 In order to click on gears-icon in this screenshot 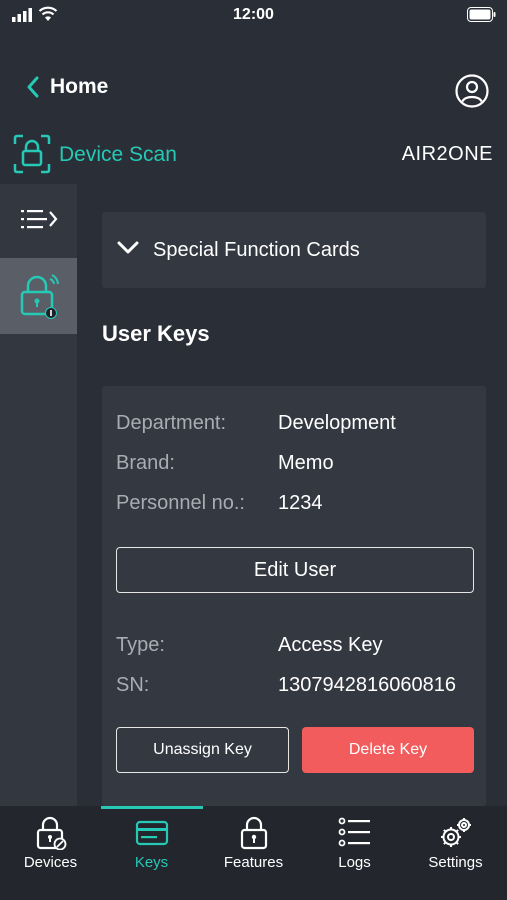, I will do `click(455, 832)`.